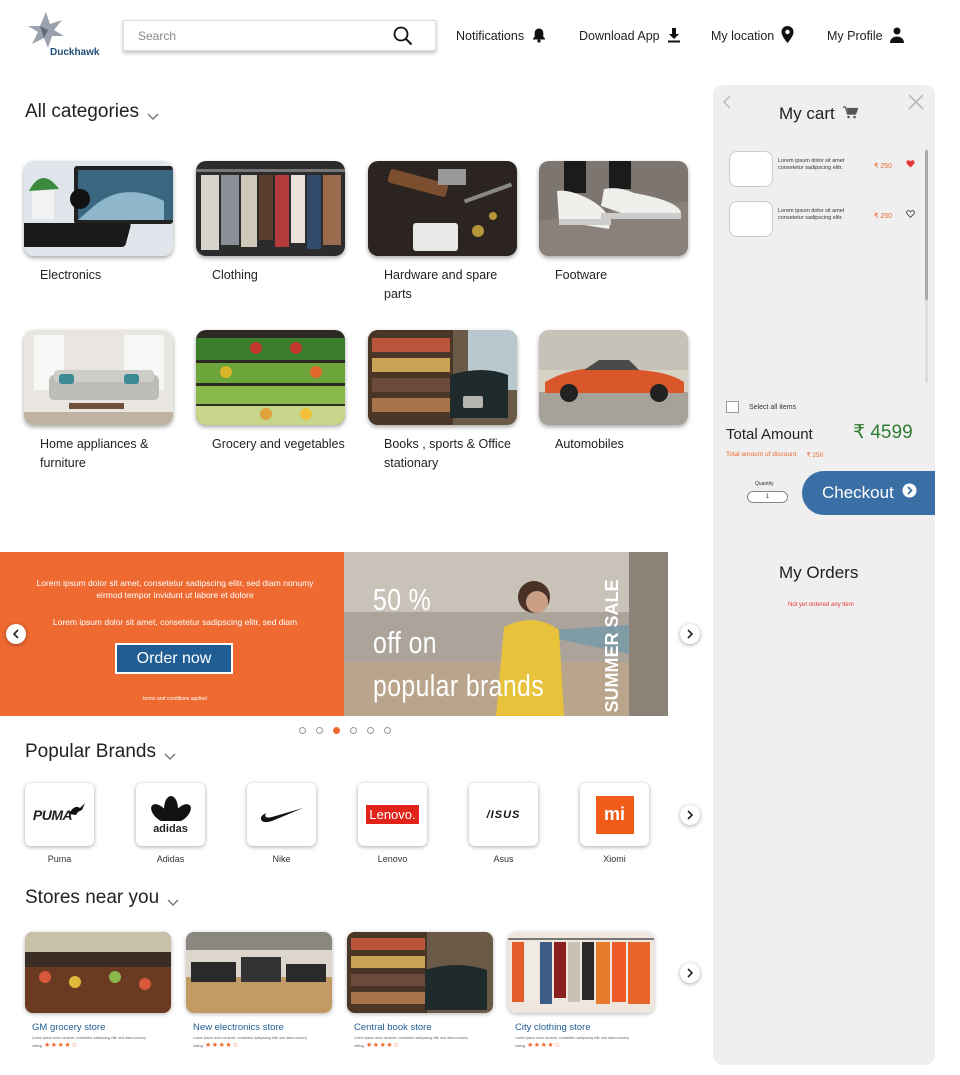 The height and width of the screenshot is (1075, 960). I want to click on brand-nike, so click(281, 814).